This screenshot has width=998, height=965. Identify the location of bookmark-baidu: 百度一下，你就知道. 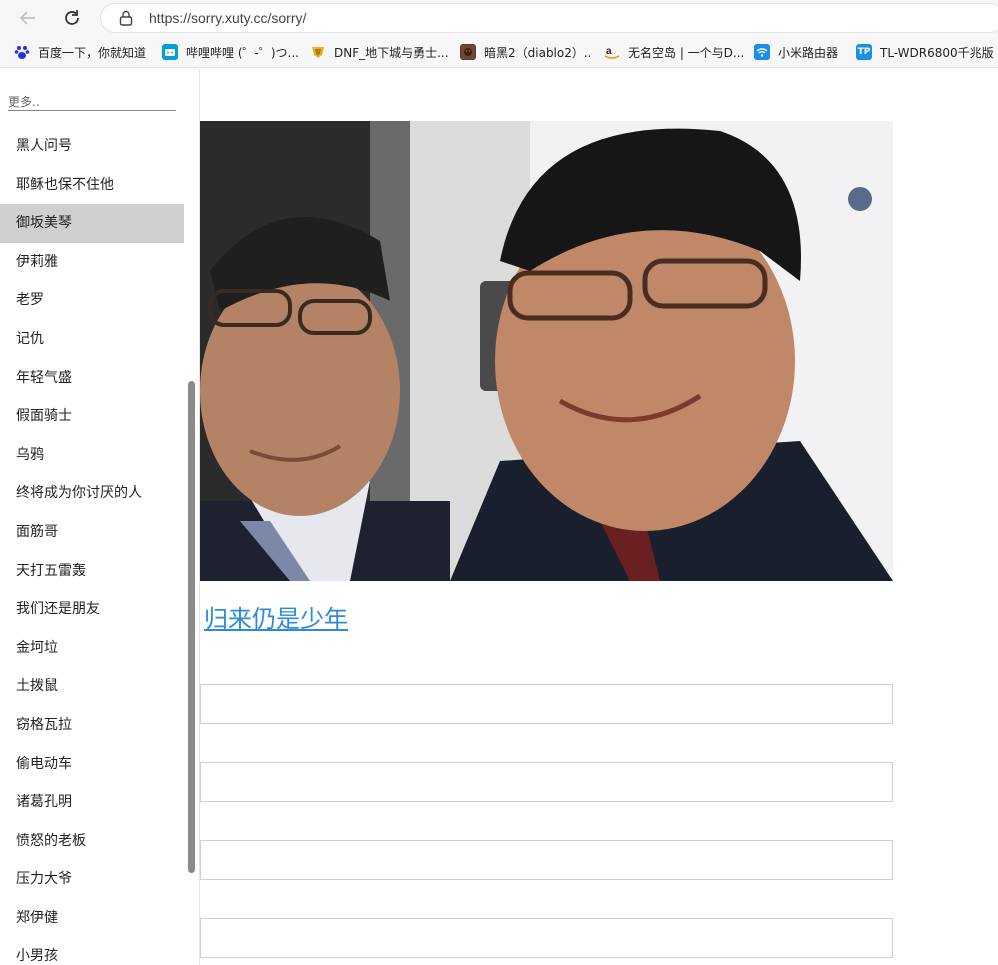
(84, 52).